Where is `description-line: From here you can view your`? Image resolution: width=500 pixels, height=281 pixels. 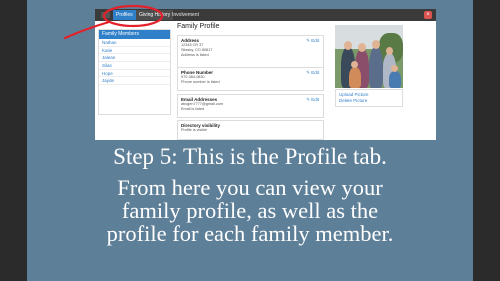
description-line: From here you can view your is located at coordinates (250, 187).